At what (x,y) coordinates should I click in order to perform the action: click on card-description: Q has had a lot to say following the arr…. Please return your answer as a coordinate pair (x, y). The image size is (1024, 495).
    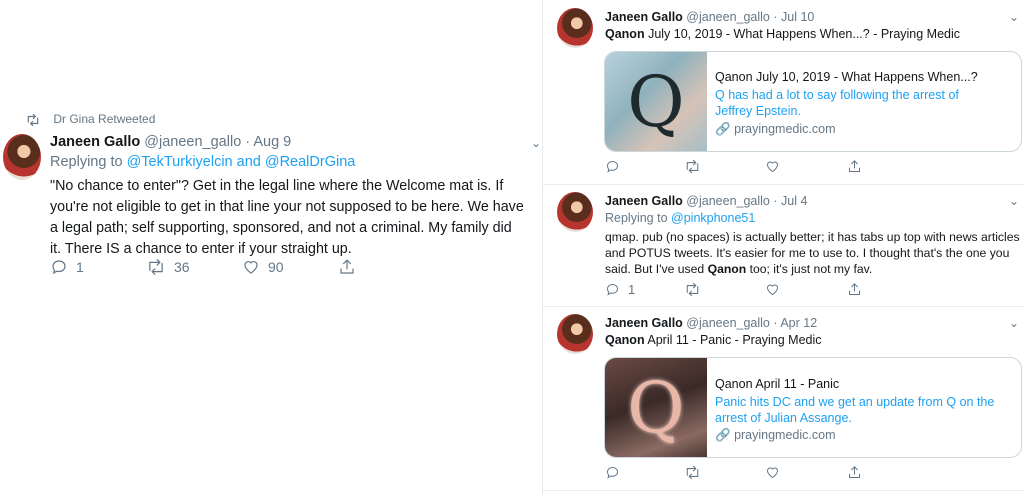
    Looking at the image, I should click on (837, 103).